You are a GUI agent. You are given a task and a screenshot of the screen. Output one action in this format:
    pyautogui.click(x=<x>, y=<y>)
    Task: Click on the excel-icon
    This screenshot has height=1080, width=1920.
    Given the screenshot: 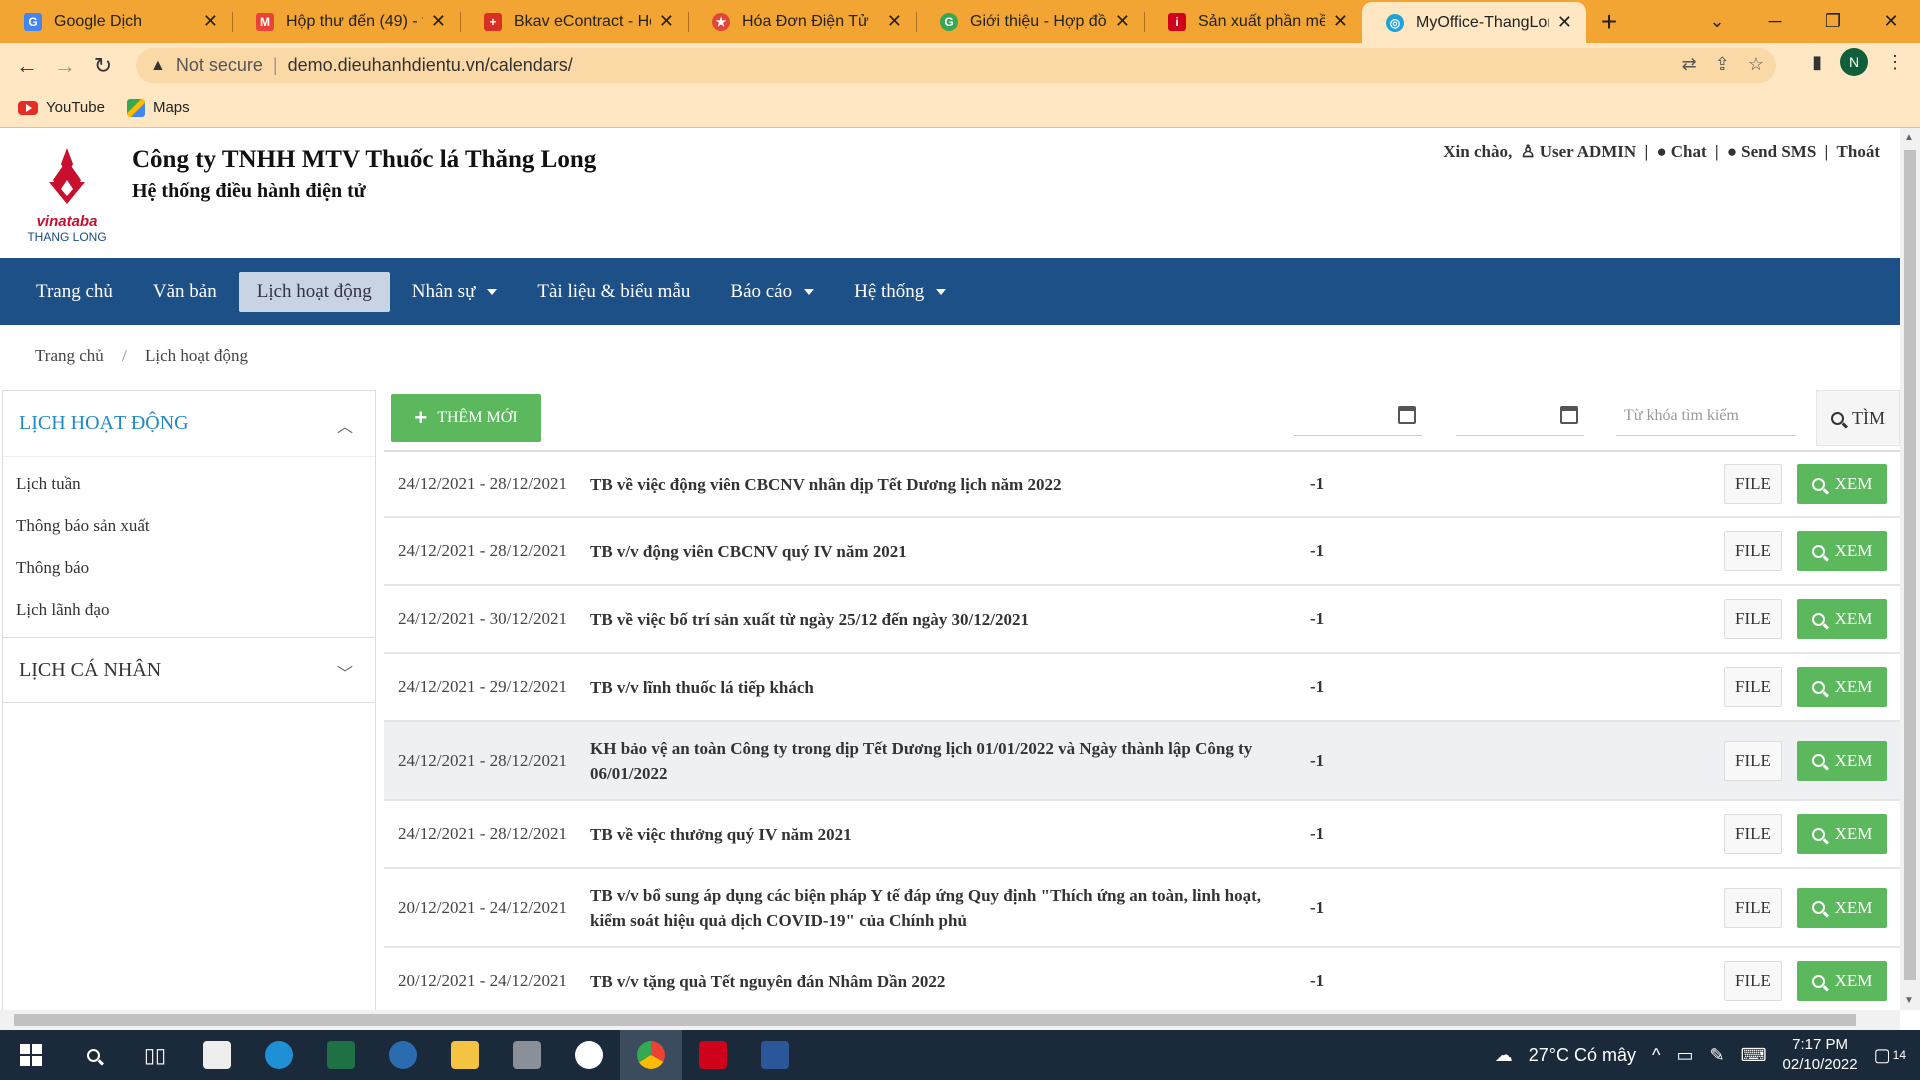 What is the action you would take?
    pyautogui.click(x=341, y=1055)
    